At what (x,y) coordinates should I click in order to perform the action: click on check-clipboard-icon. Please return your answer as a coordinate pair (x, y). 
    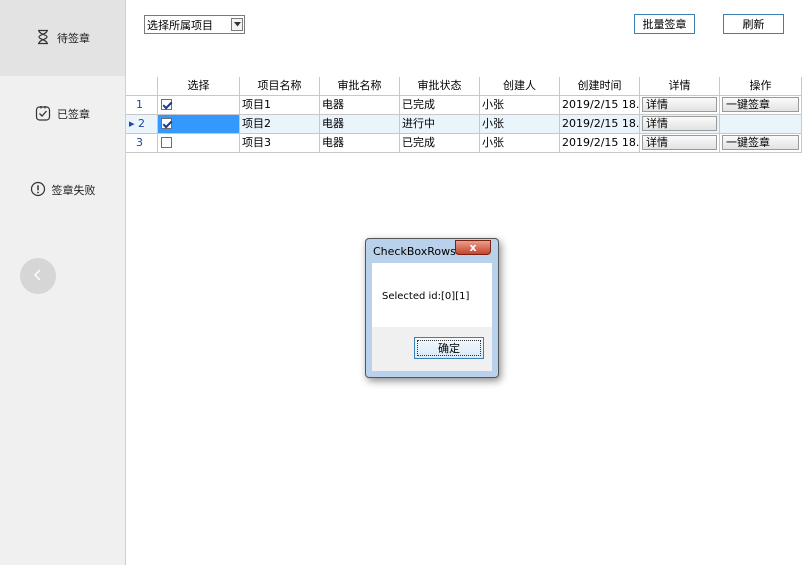
    Looking at the image, I should click on (43, 114).